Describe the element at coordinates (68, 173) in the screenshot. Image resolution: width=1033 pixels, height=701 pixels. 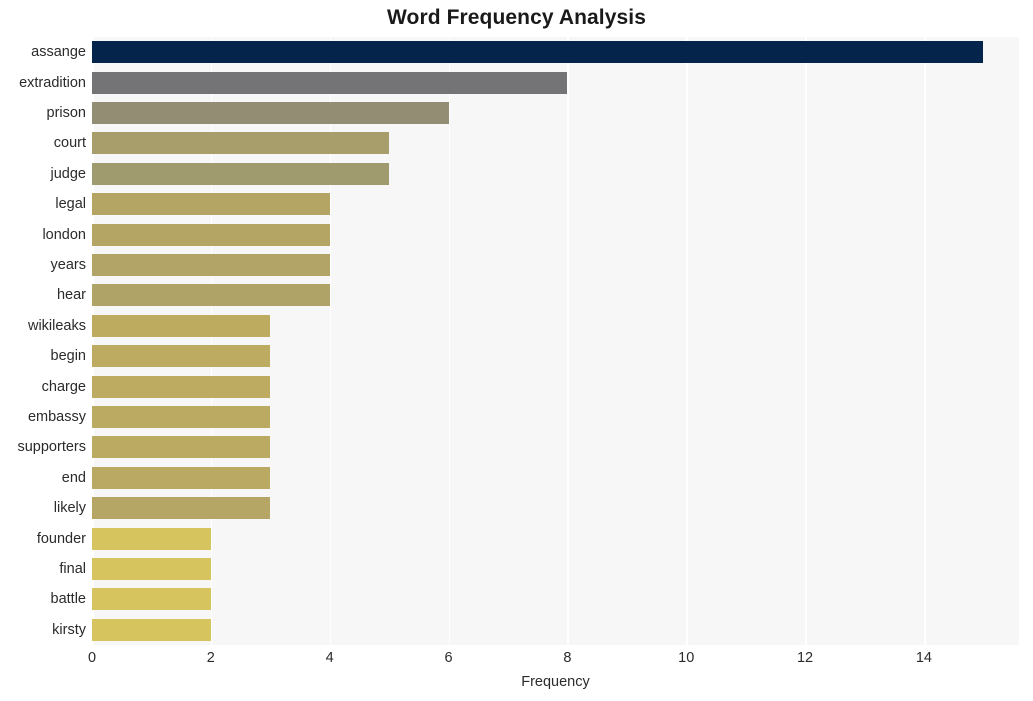
I see `y-axis-tick-label: judge` at that location.